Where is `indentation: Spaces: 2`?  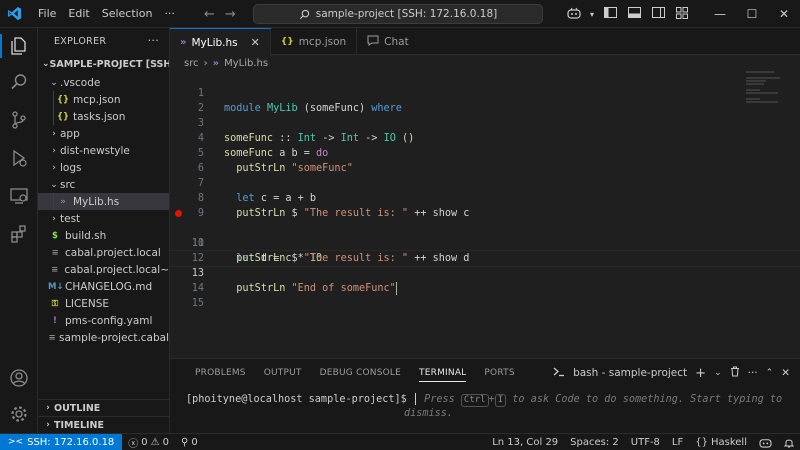 indentation: Spaces: 2 is located at coordinates (594, 442).